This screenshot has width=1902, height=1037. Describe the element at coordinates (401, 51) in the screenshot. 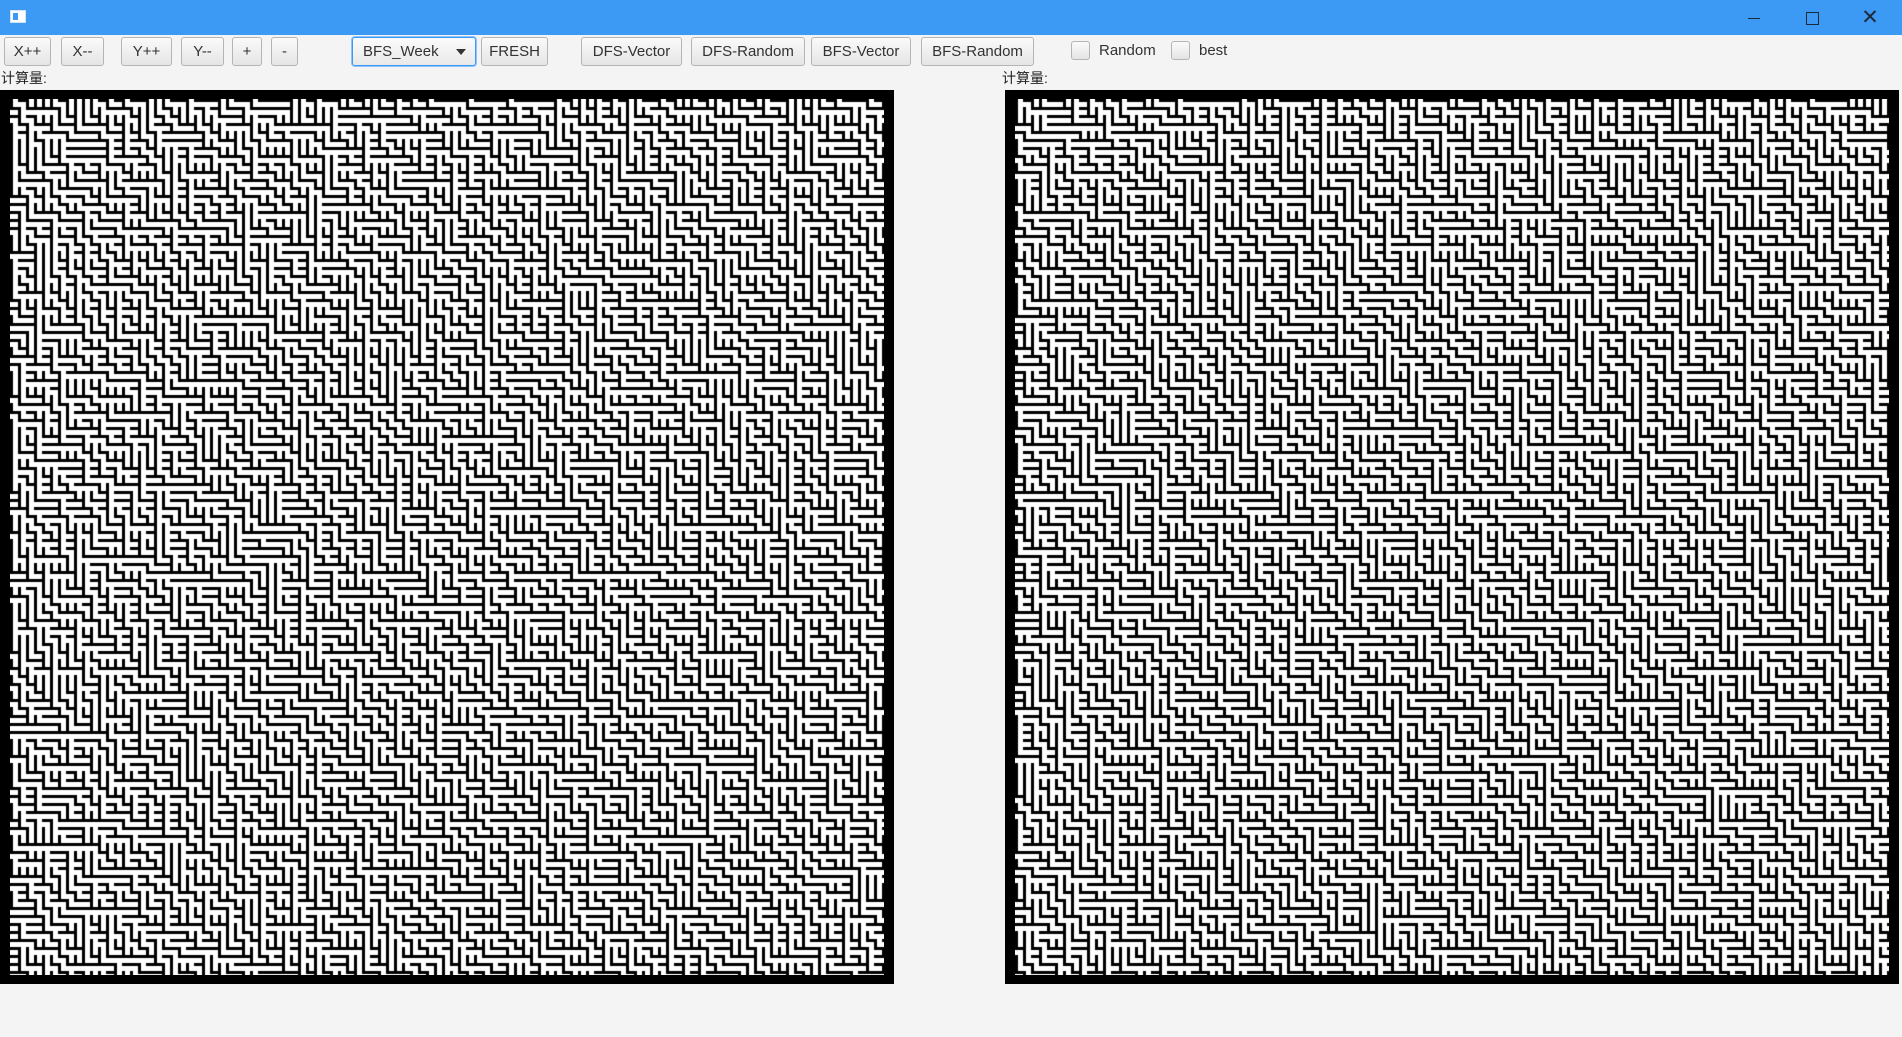

I see `algorithm-select-value: BFS_Week` at that location.